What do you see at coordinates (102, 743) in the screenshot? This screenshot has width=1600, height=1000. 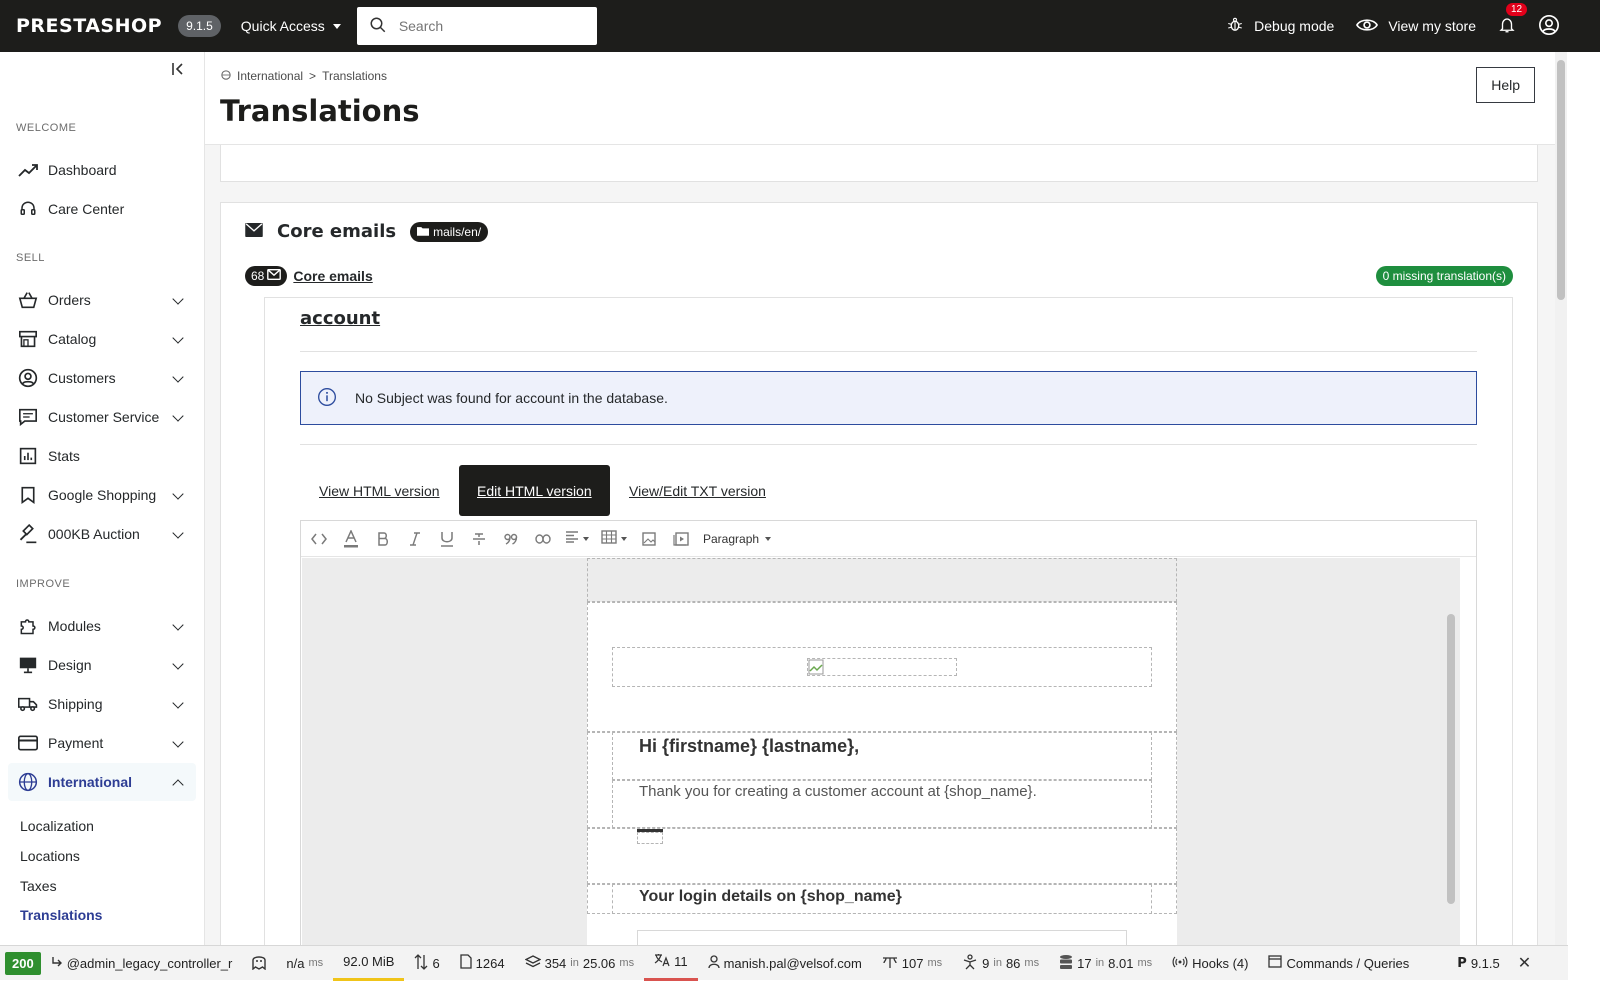 I see `sidebar-item-payment: Payment` at bounding box center [102, 743].